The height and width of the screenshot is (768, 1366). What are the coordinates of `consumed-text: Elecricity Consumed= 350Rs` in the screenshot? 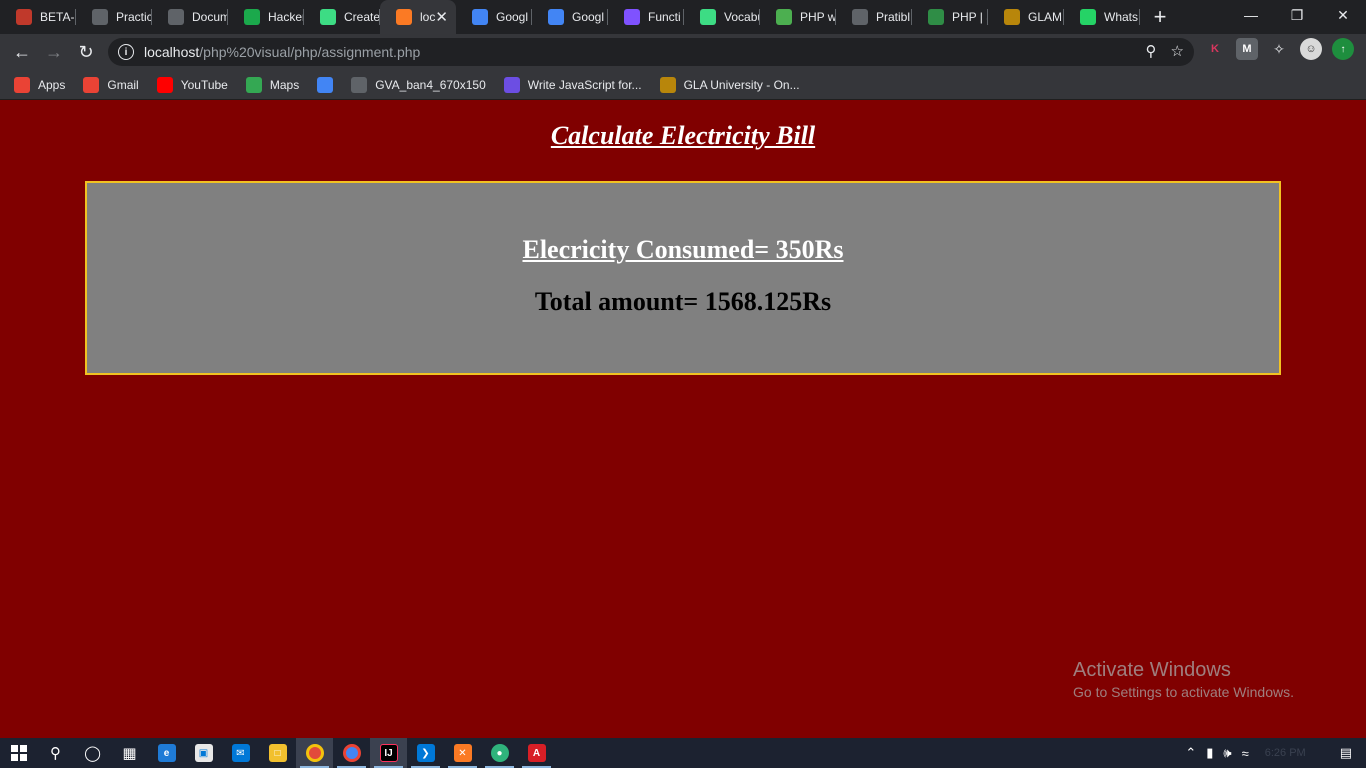 It's located at (683, 249).